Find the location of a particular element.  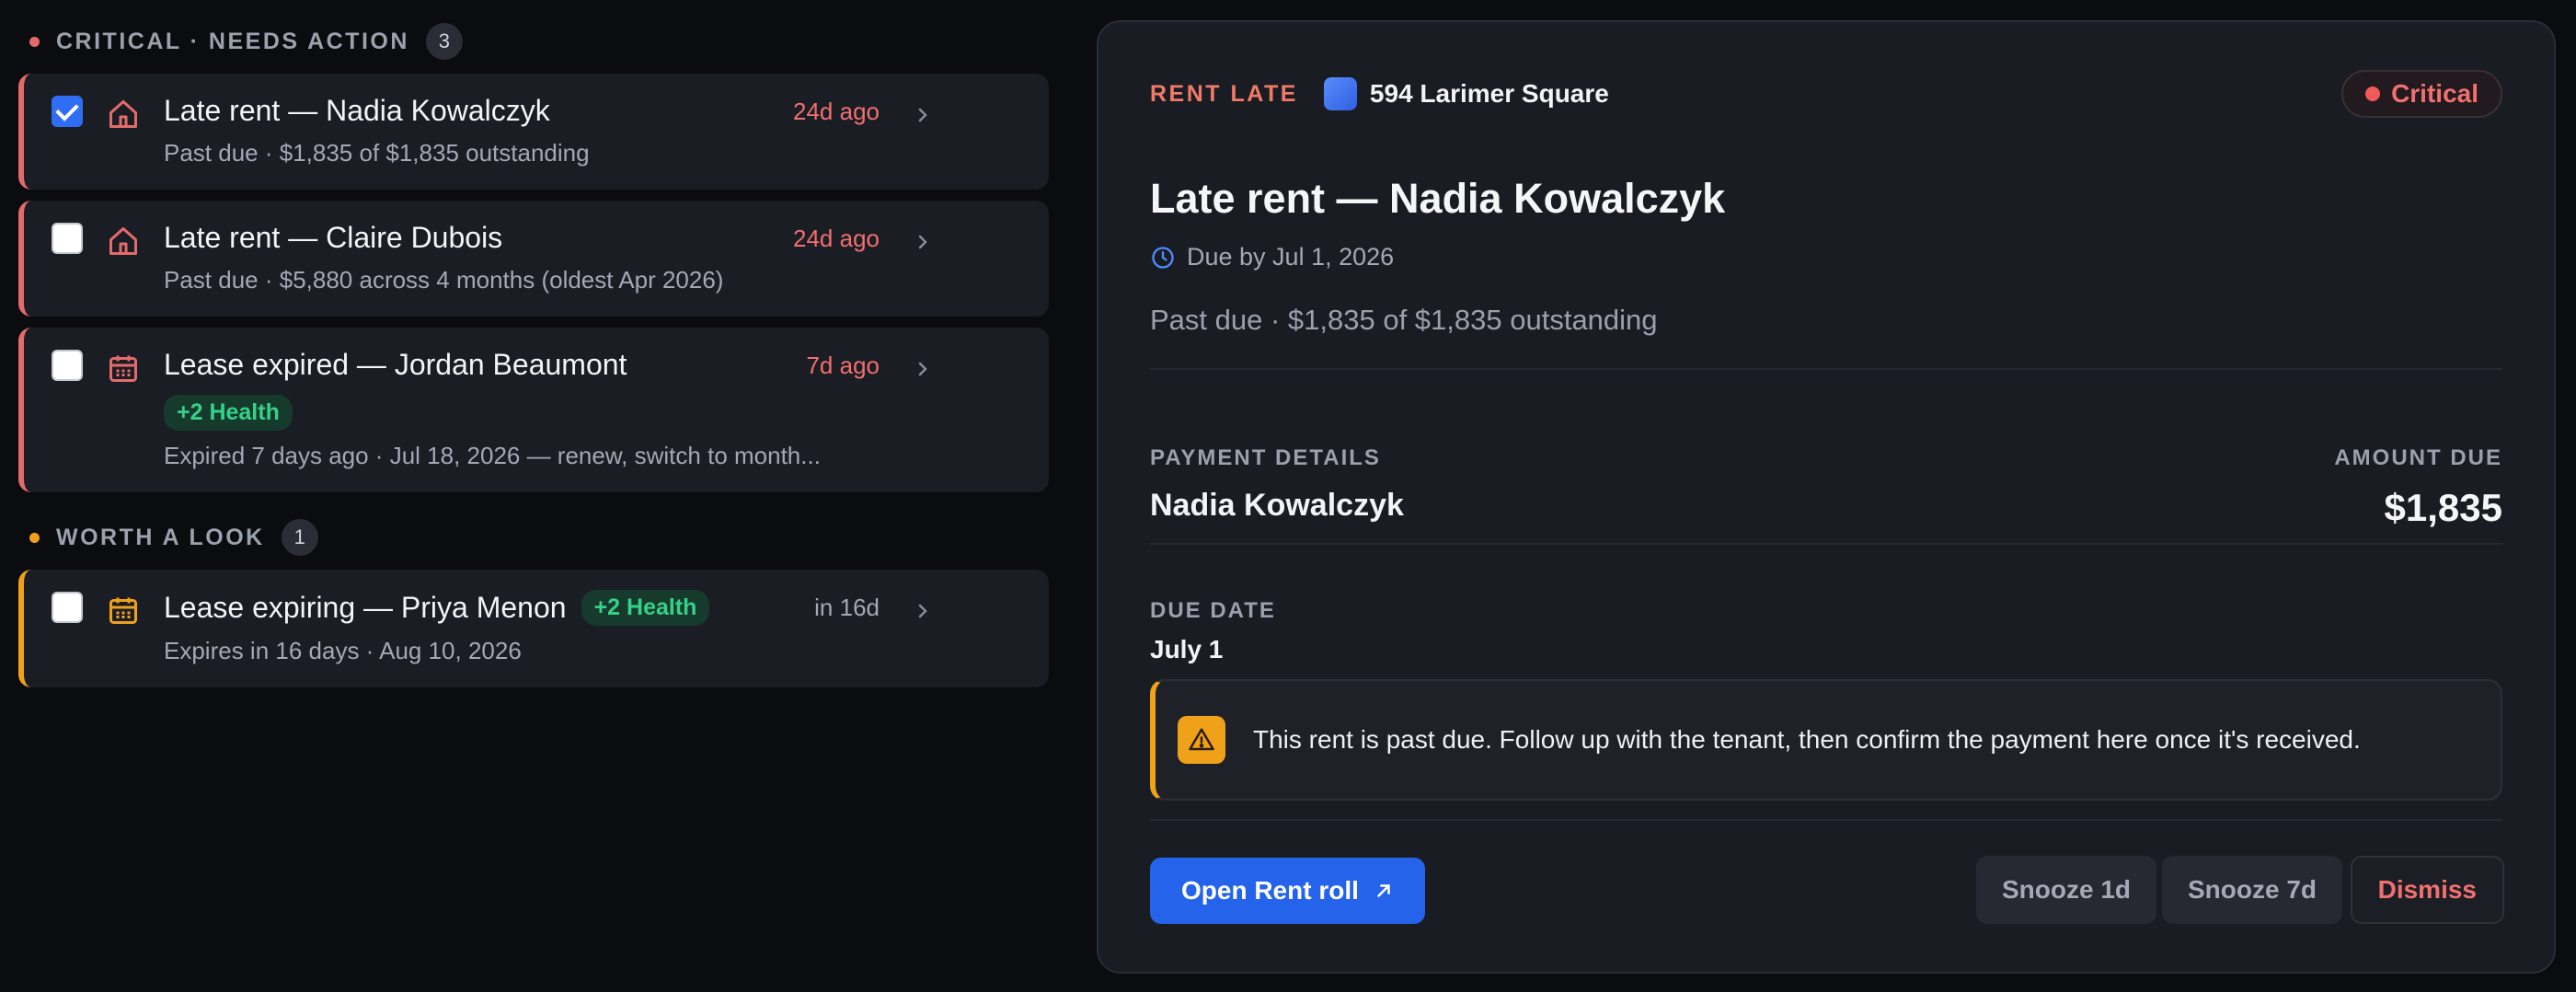

warning-dot is located at coordinates (34, 537).